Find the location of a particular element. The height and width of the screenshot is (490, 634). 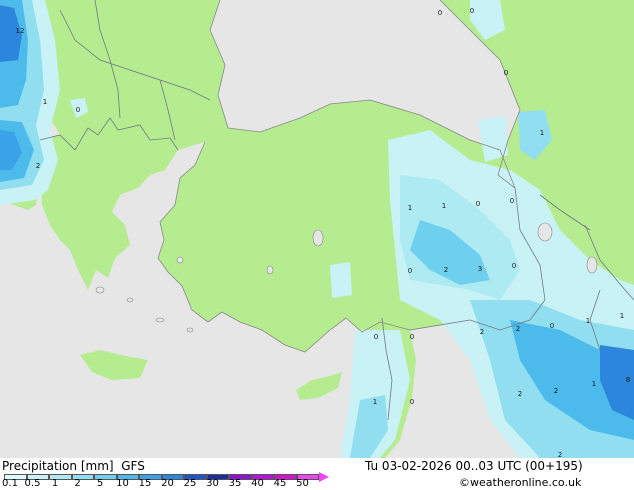

scale-tick-label: 40 is located at coordinates (257, 483).